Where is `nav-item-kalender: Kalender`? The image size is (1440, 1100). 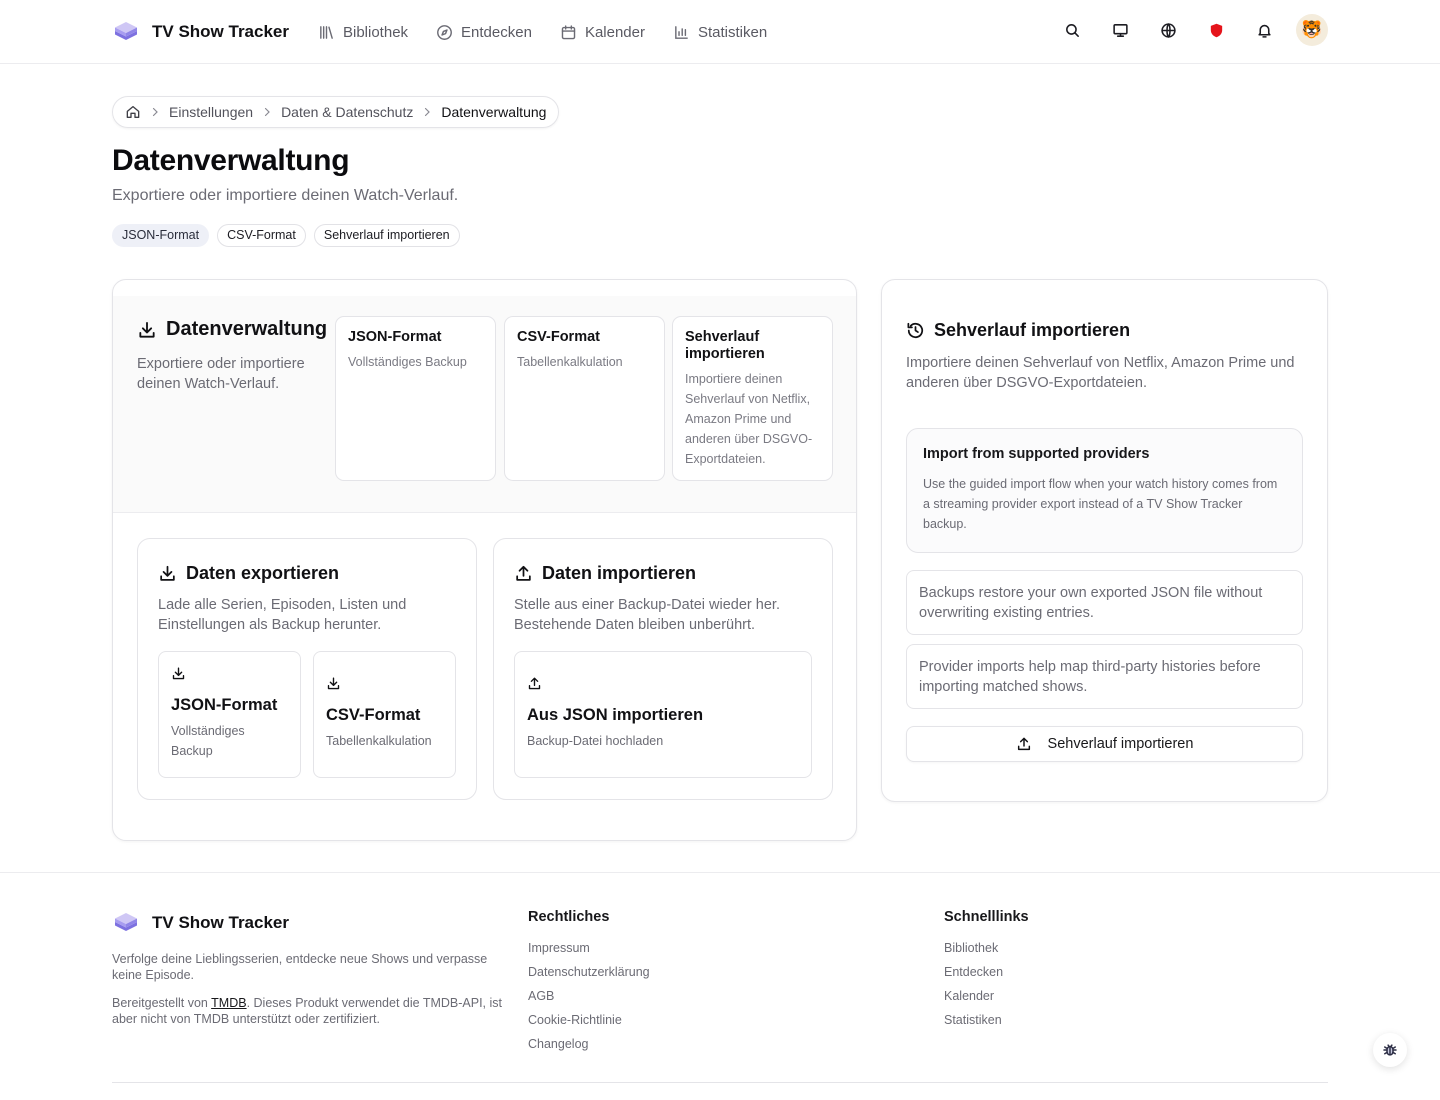 nav-item-kalender: Kalender is located at coordinates (602, 32).